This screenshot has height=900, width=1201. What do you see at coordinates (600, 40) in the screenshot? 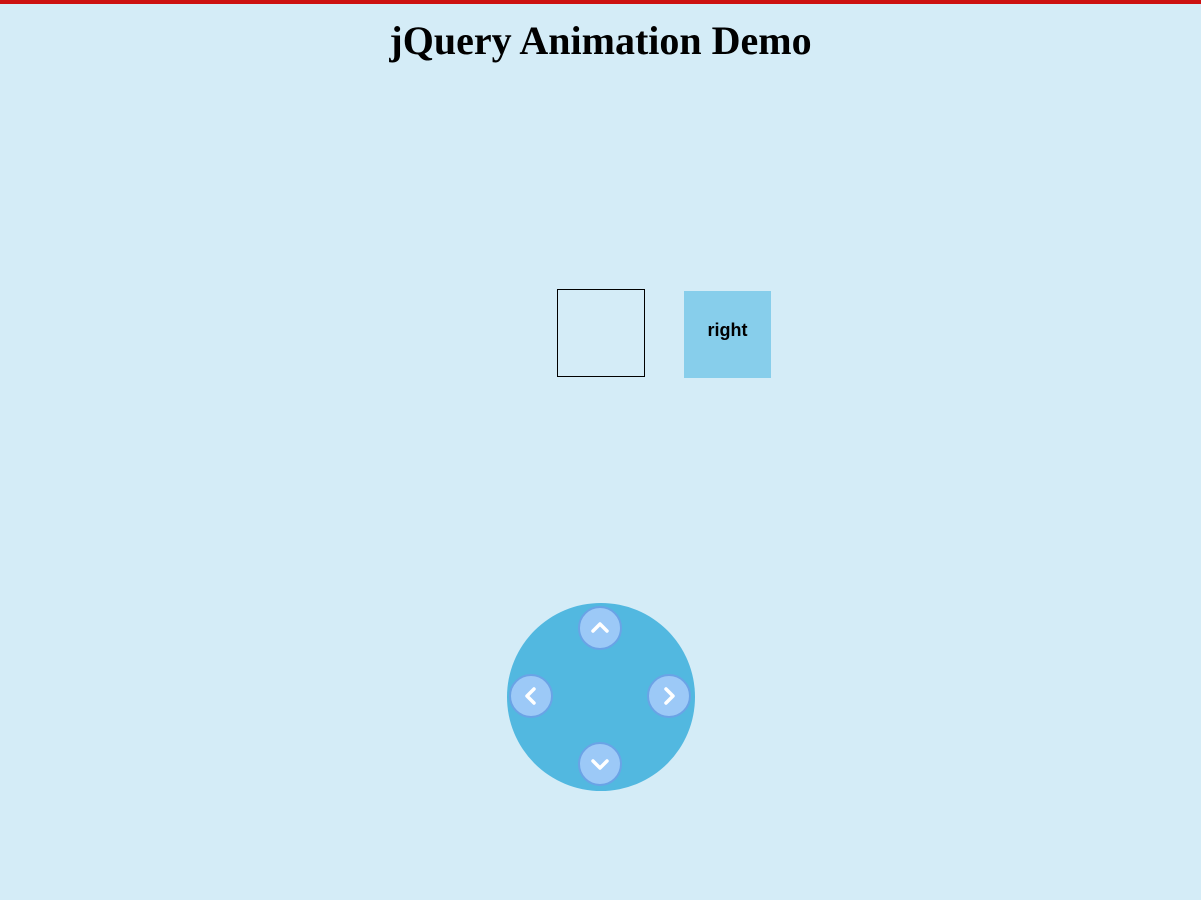
I see `page-title: jQuery Animation Demo` at bounding box center [600, 40].